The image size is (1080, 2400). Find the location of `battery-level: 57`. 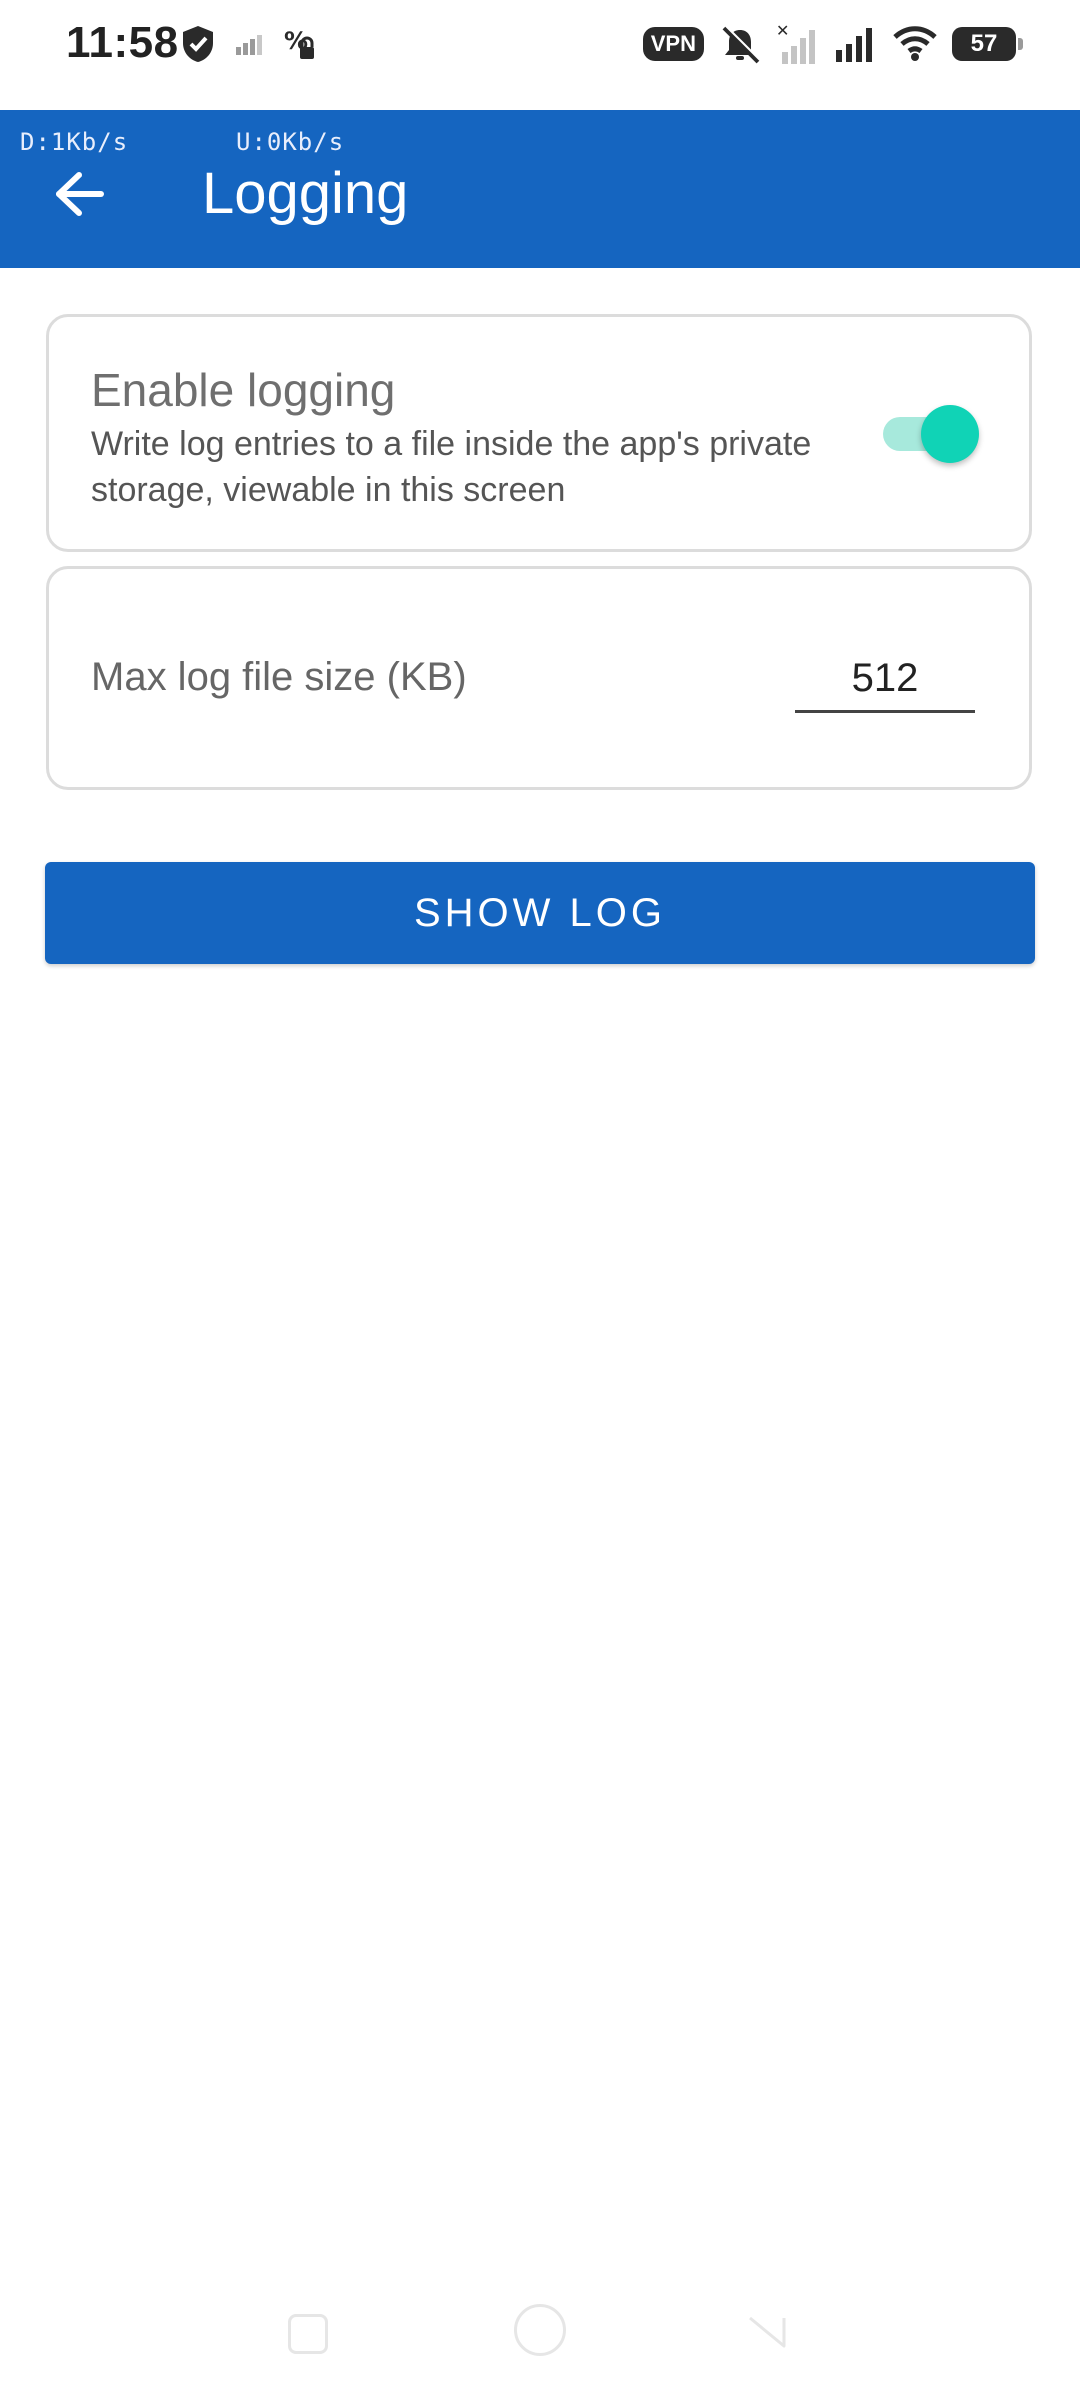

battery-level: 57 is located at coordinates (984, 43).